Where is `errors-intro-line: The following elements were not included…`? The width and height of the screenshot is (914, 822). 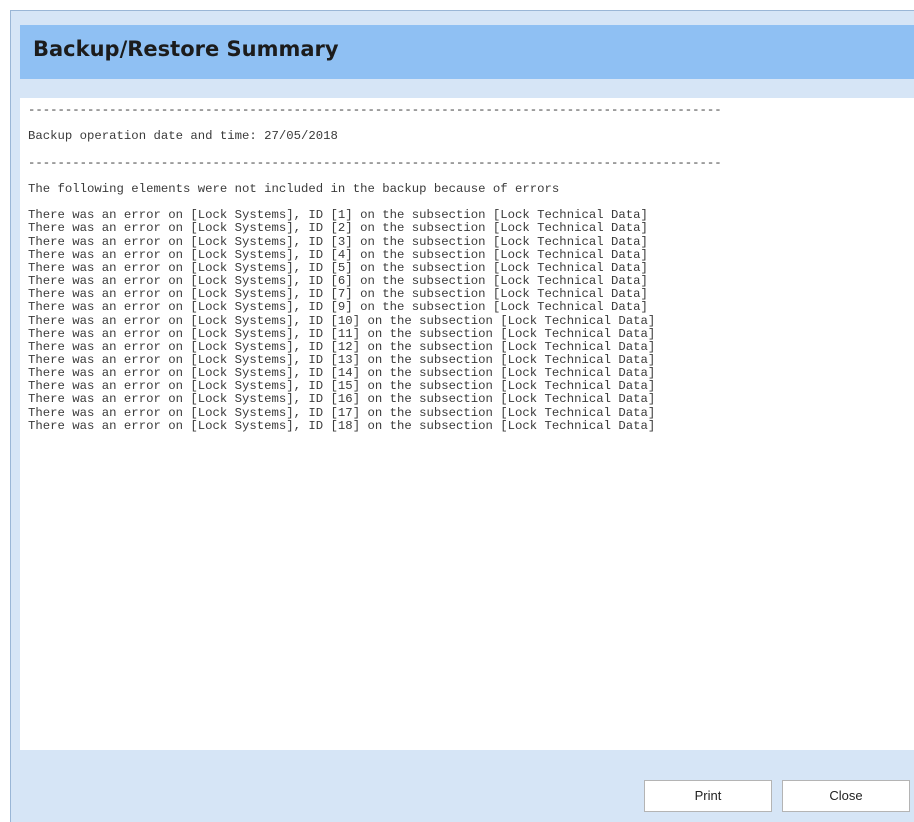
errors-intro-line: The following elements were not included… is located at coordinates (294, 188).